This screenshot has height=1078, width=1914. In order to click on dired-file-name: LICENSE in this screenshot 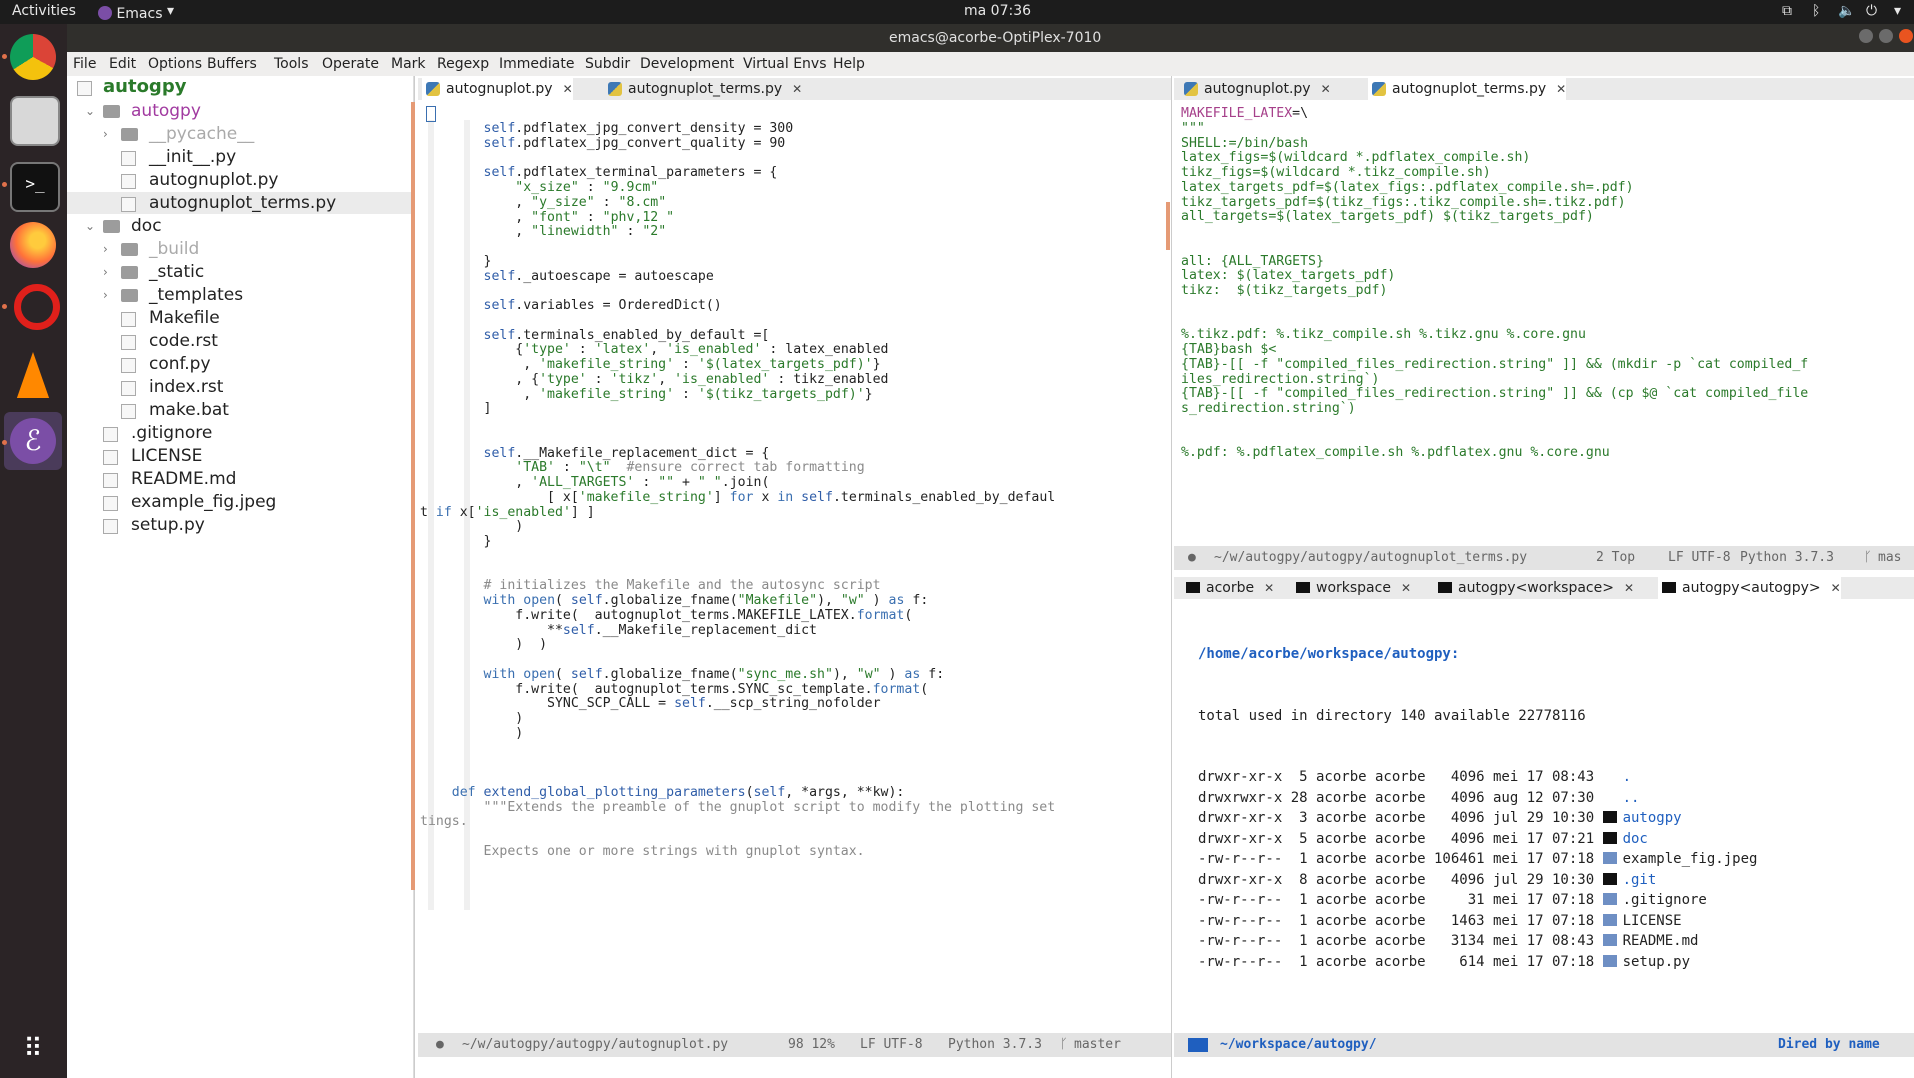, I will do `click(1652, 921)`.